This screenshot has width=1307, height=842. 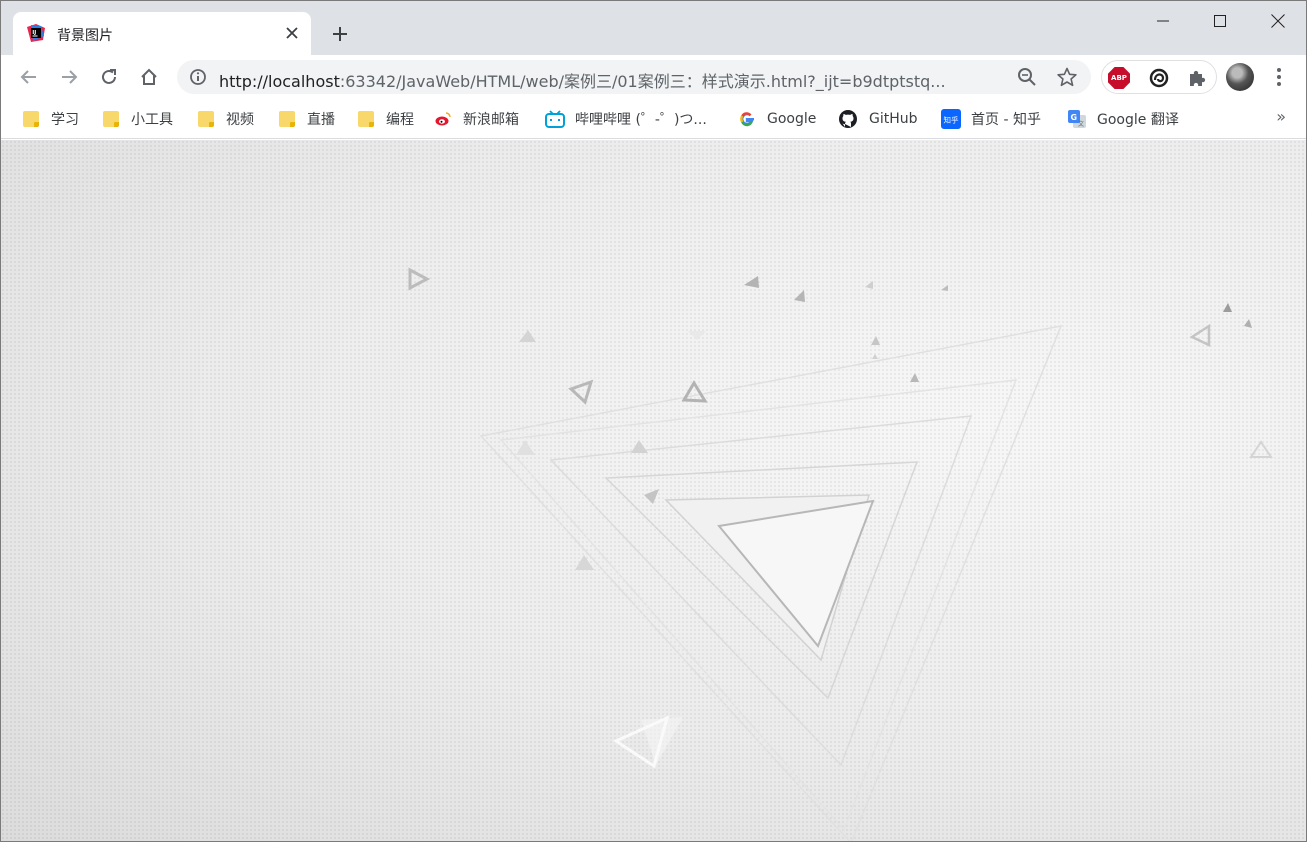 I want to click on bookmark-programming: 编程, so click(x=386, y=119).